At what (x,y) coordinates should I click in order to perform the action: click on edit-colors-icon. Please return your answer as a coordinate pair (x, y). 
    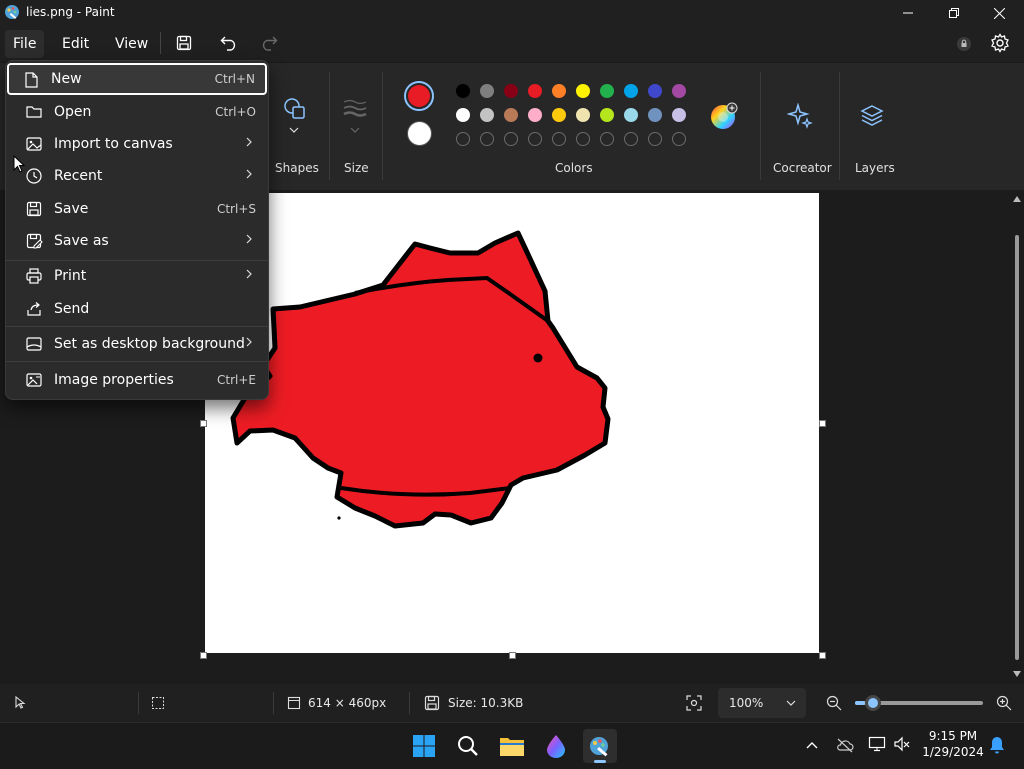
    Looking at the image, I should click on (724, 116).